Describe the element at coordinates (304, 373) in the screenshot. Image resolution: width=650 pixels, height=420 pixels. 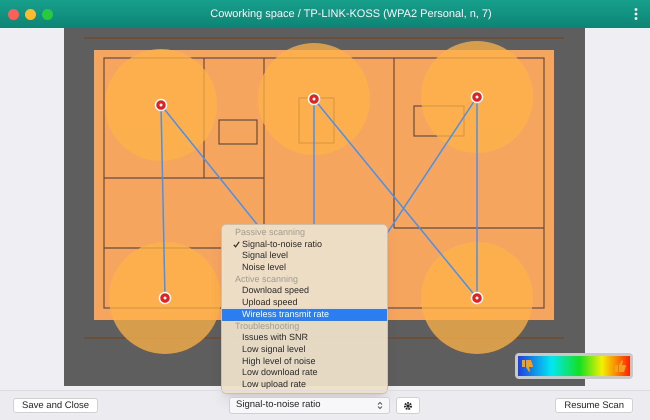
I see `menu-item: Low download rate` at that location.